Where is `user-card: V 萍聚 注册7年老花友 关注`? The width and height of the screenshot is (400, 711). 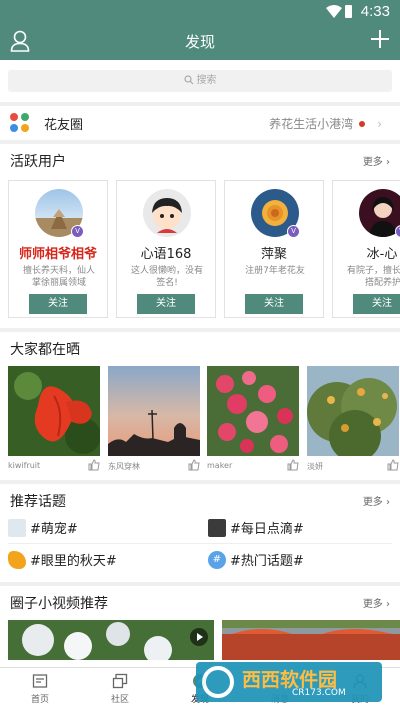
user-card: V 萍聚 注册7年老花友 关注 is located at coordinates (274, 249).